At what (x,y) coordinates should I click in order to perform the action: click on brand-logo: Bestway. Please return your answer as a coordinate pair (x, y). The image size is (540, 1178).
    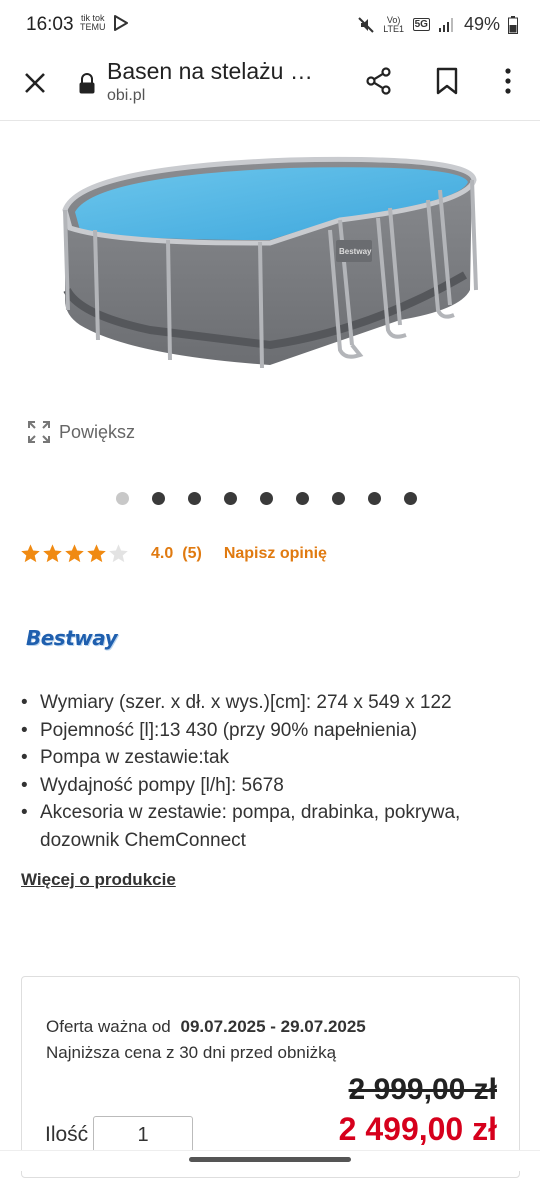
    Looking at the image, I should click on (72, 638).